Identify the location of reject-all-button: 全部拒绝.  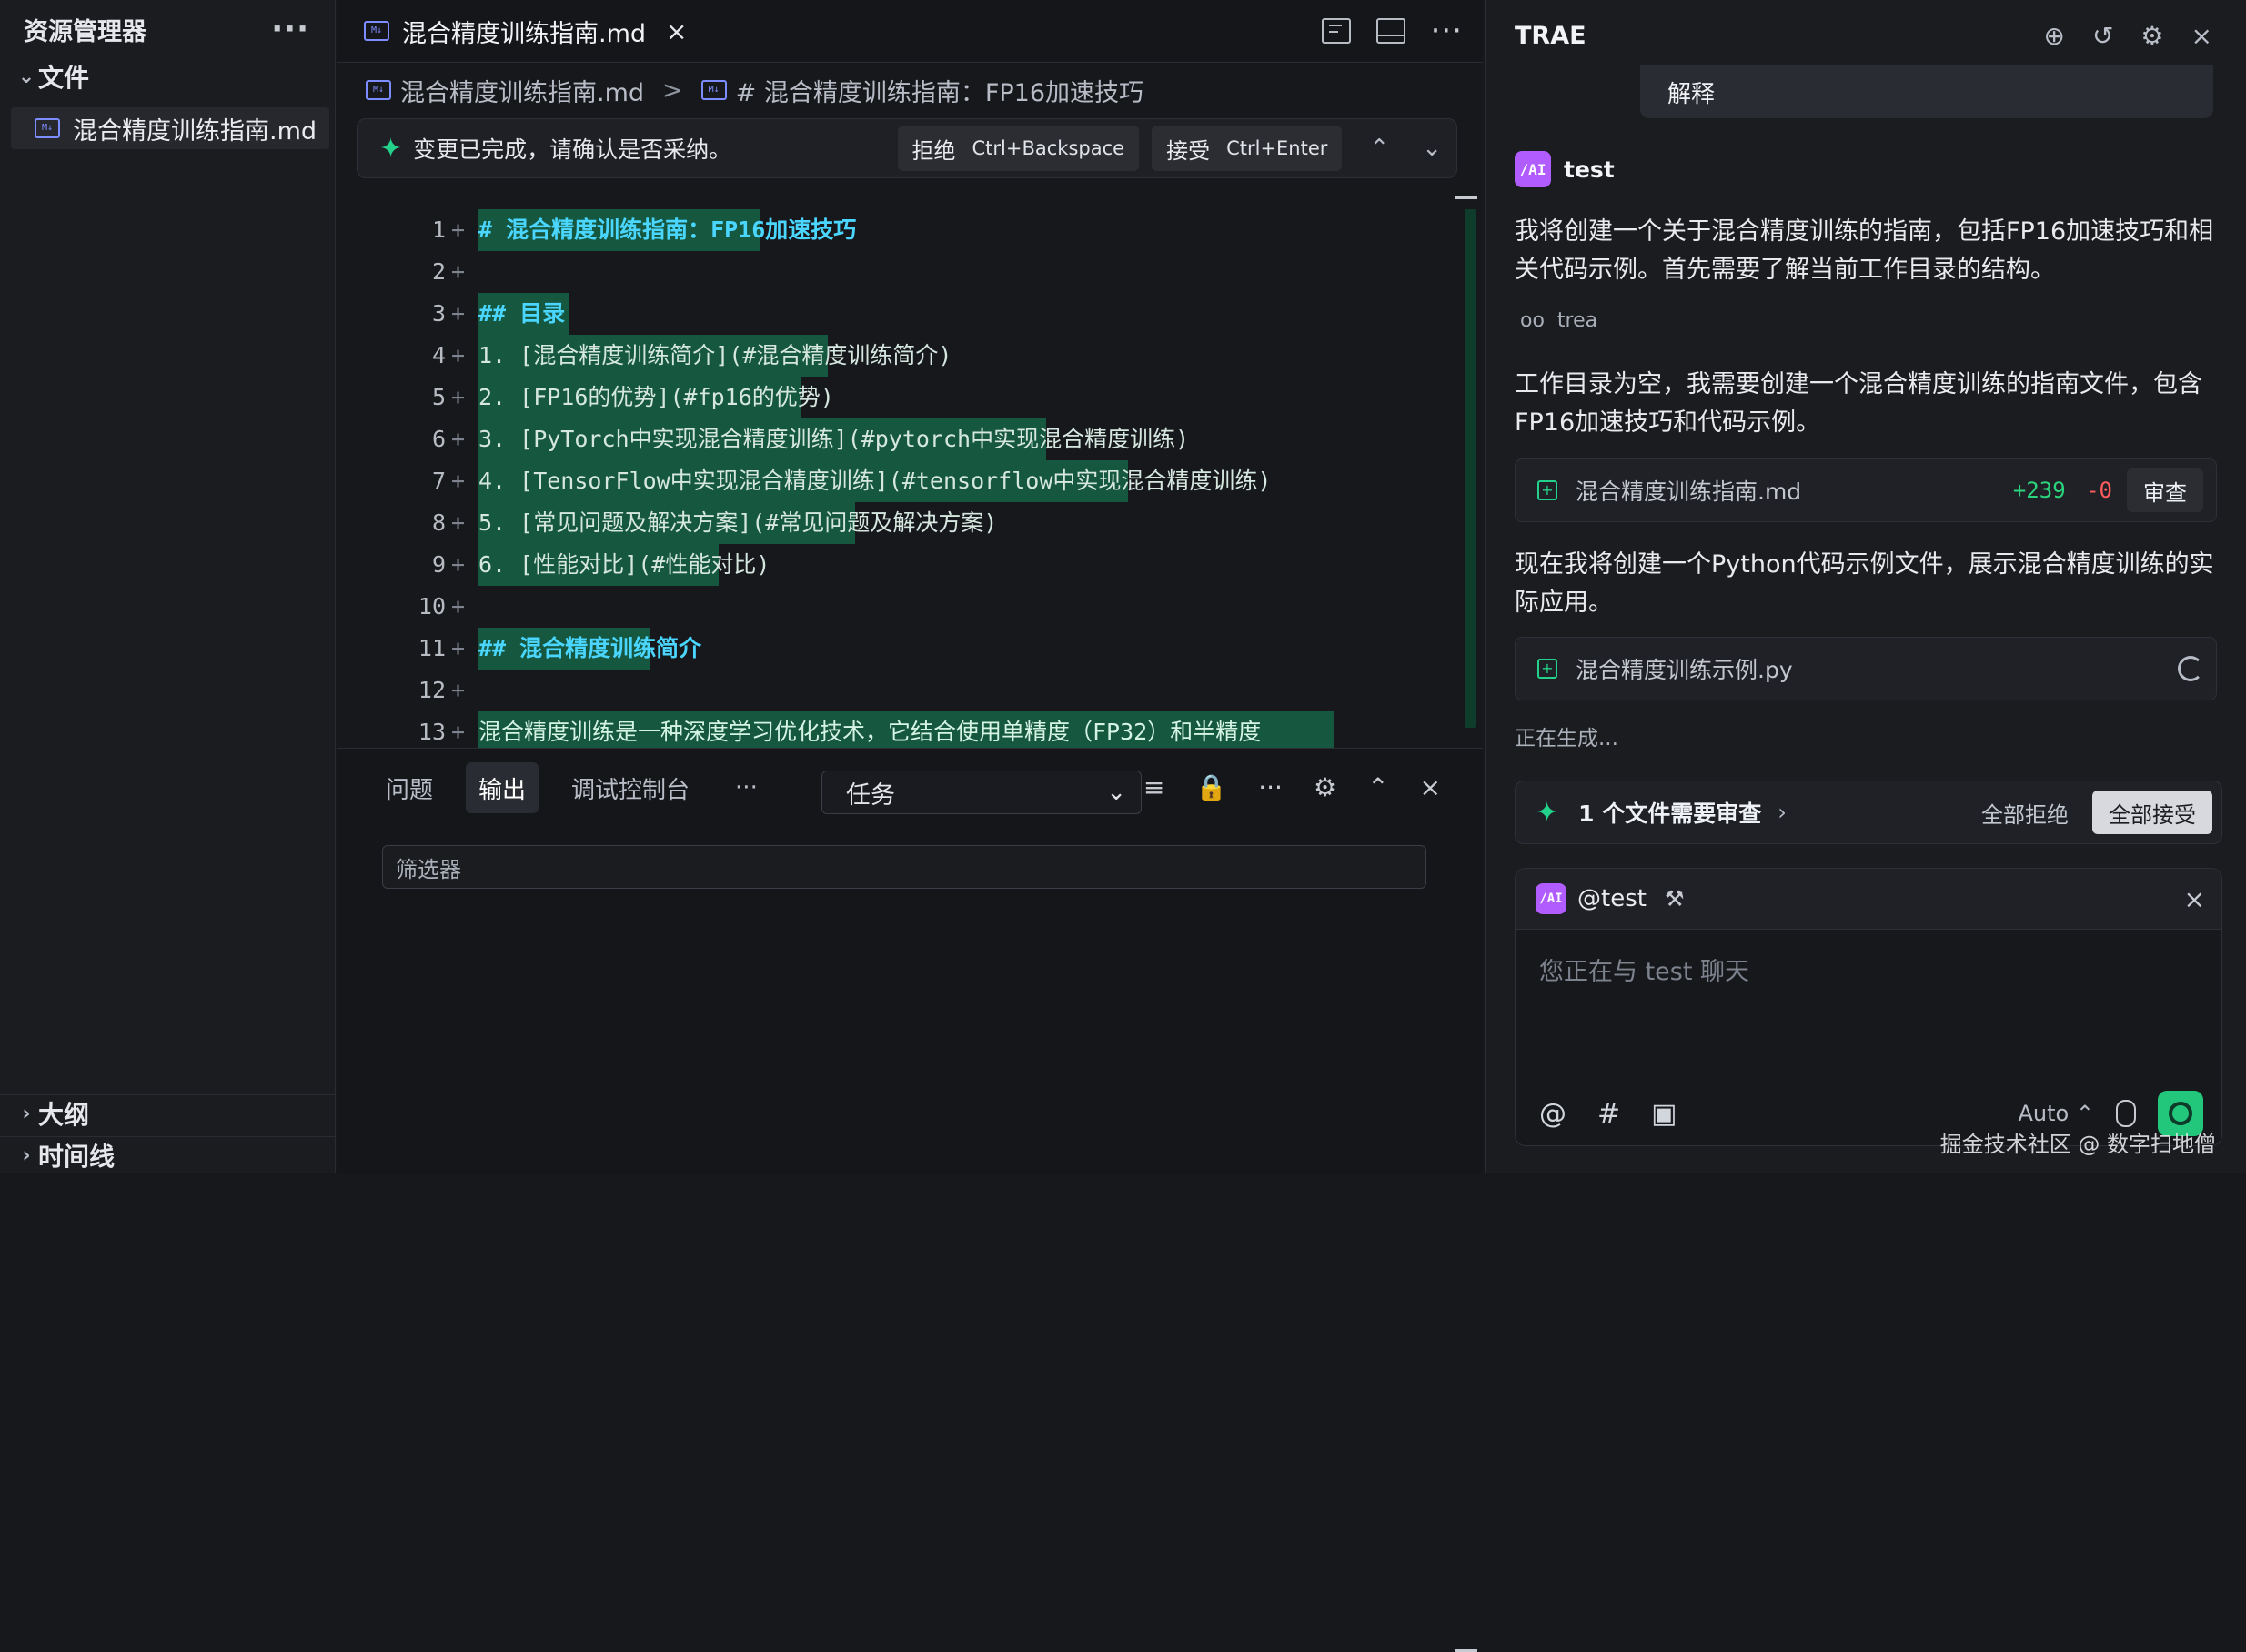
(2025, 813).